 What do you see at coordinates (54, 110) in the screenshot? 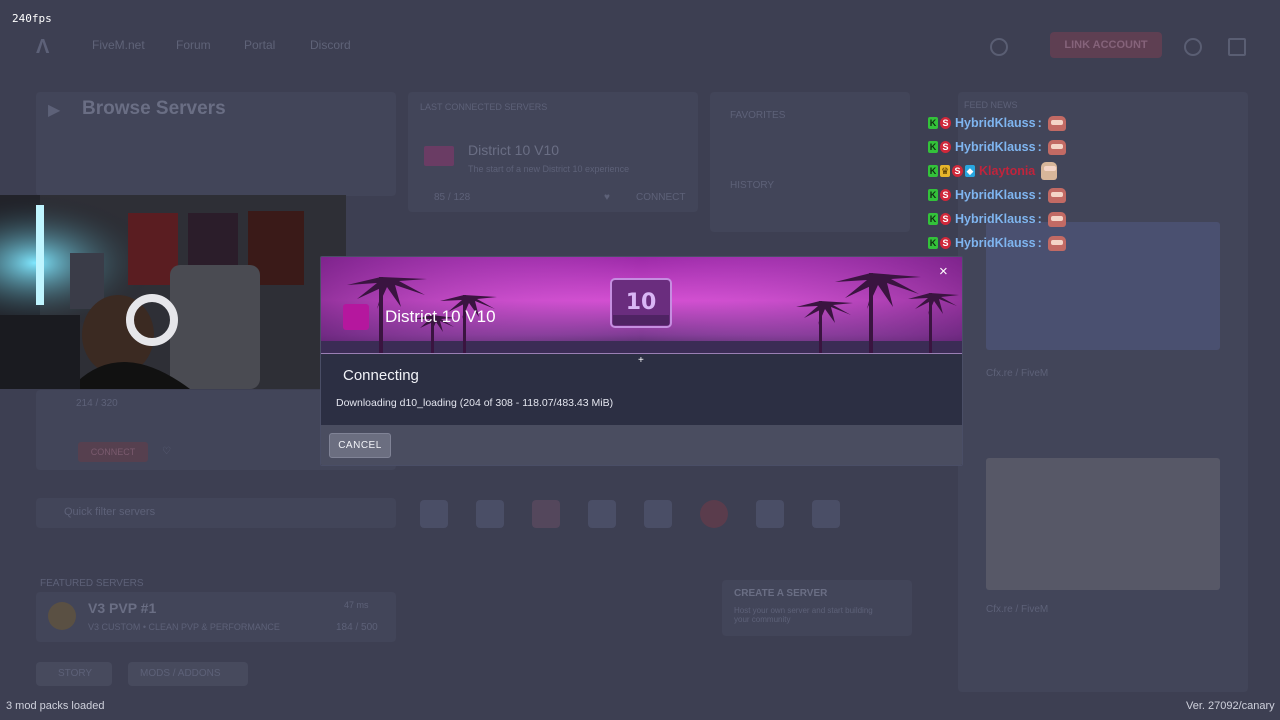
I see `play-icon: ▶` at bounding box center [54, 110].